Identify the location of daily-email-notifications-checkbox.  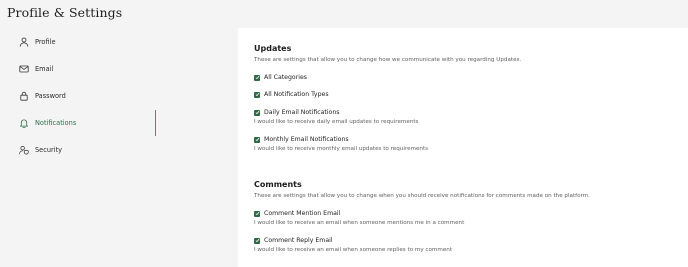
(257, 112).